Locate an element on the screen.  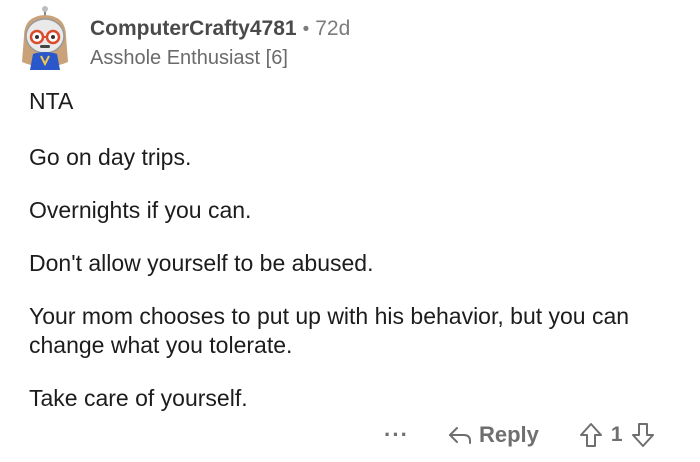
comment-paragraph: Don't allow yourself to be abused. is located at coordinates (201, 263).